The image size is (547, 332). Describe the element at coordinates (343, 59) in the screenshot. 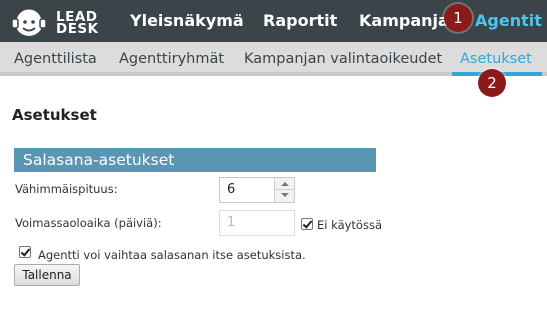

I see `tab-kampanjan-valintaoikeudet: Kampanjan valintaoikeudet` at that location.